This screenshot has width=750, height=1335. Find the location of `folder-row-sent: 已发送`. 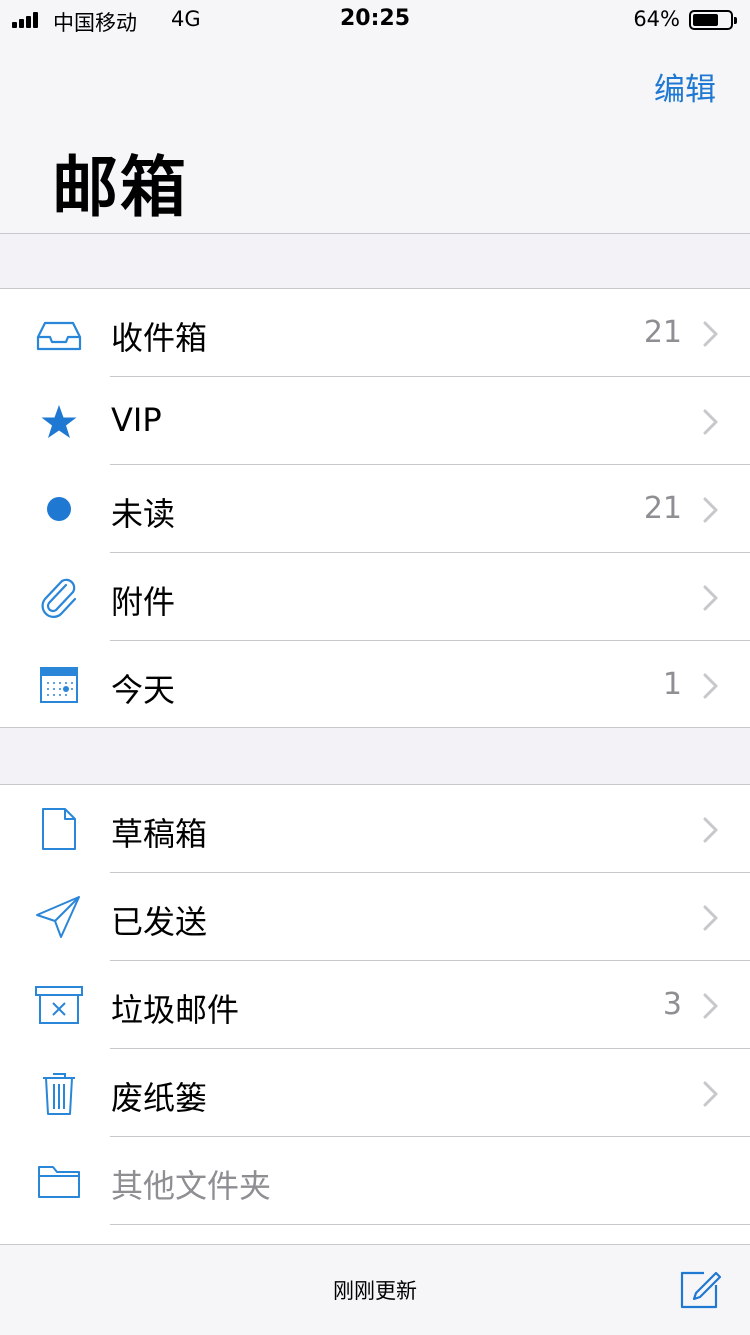

folder-row-sent: 已发送 is located at coordinates (375, 917).